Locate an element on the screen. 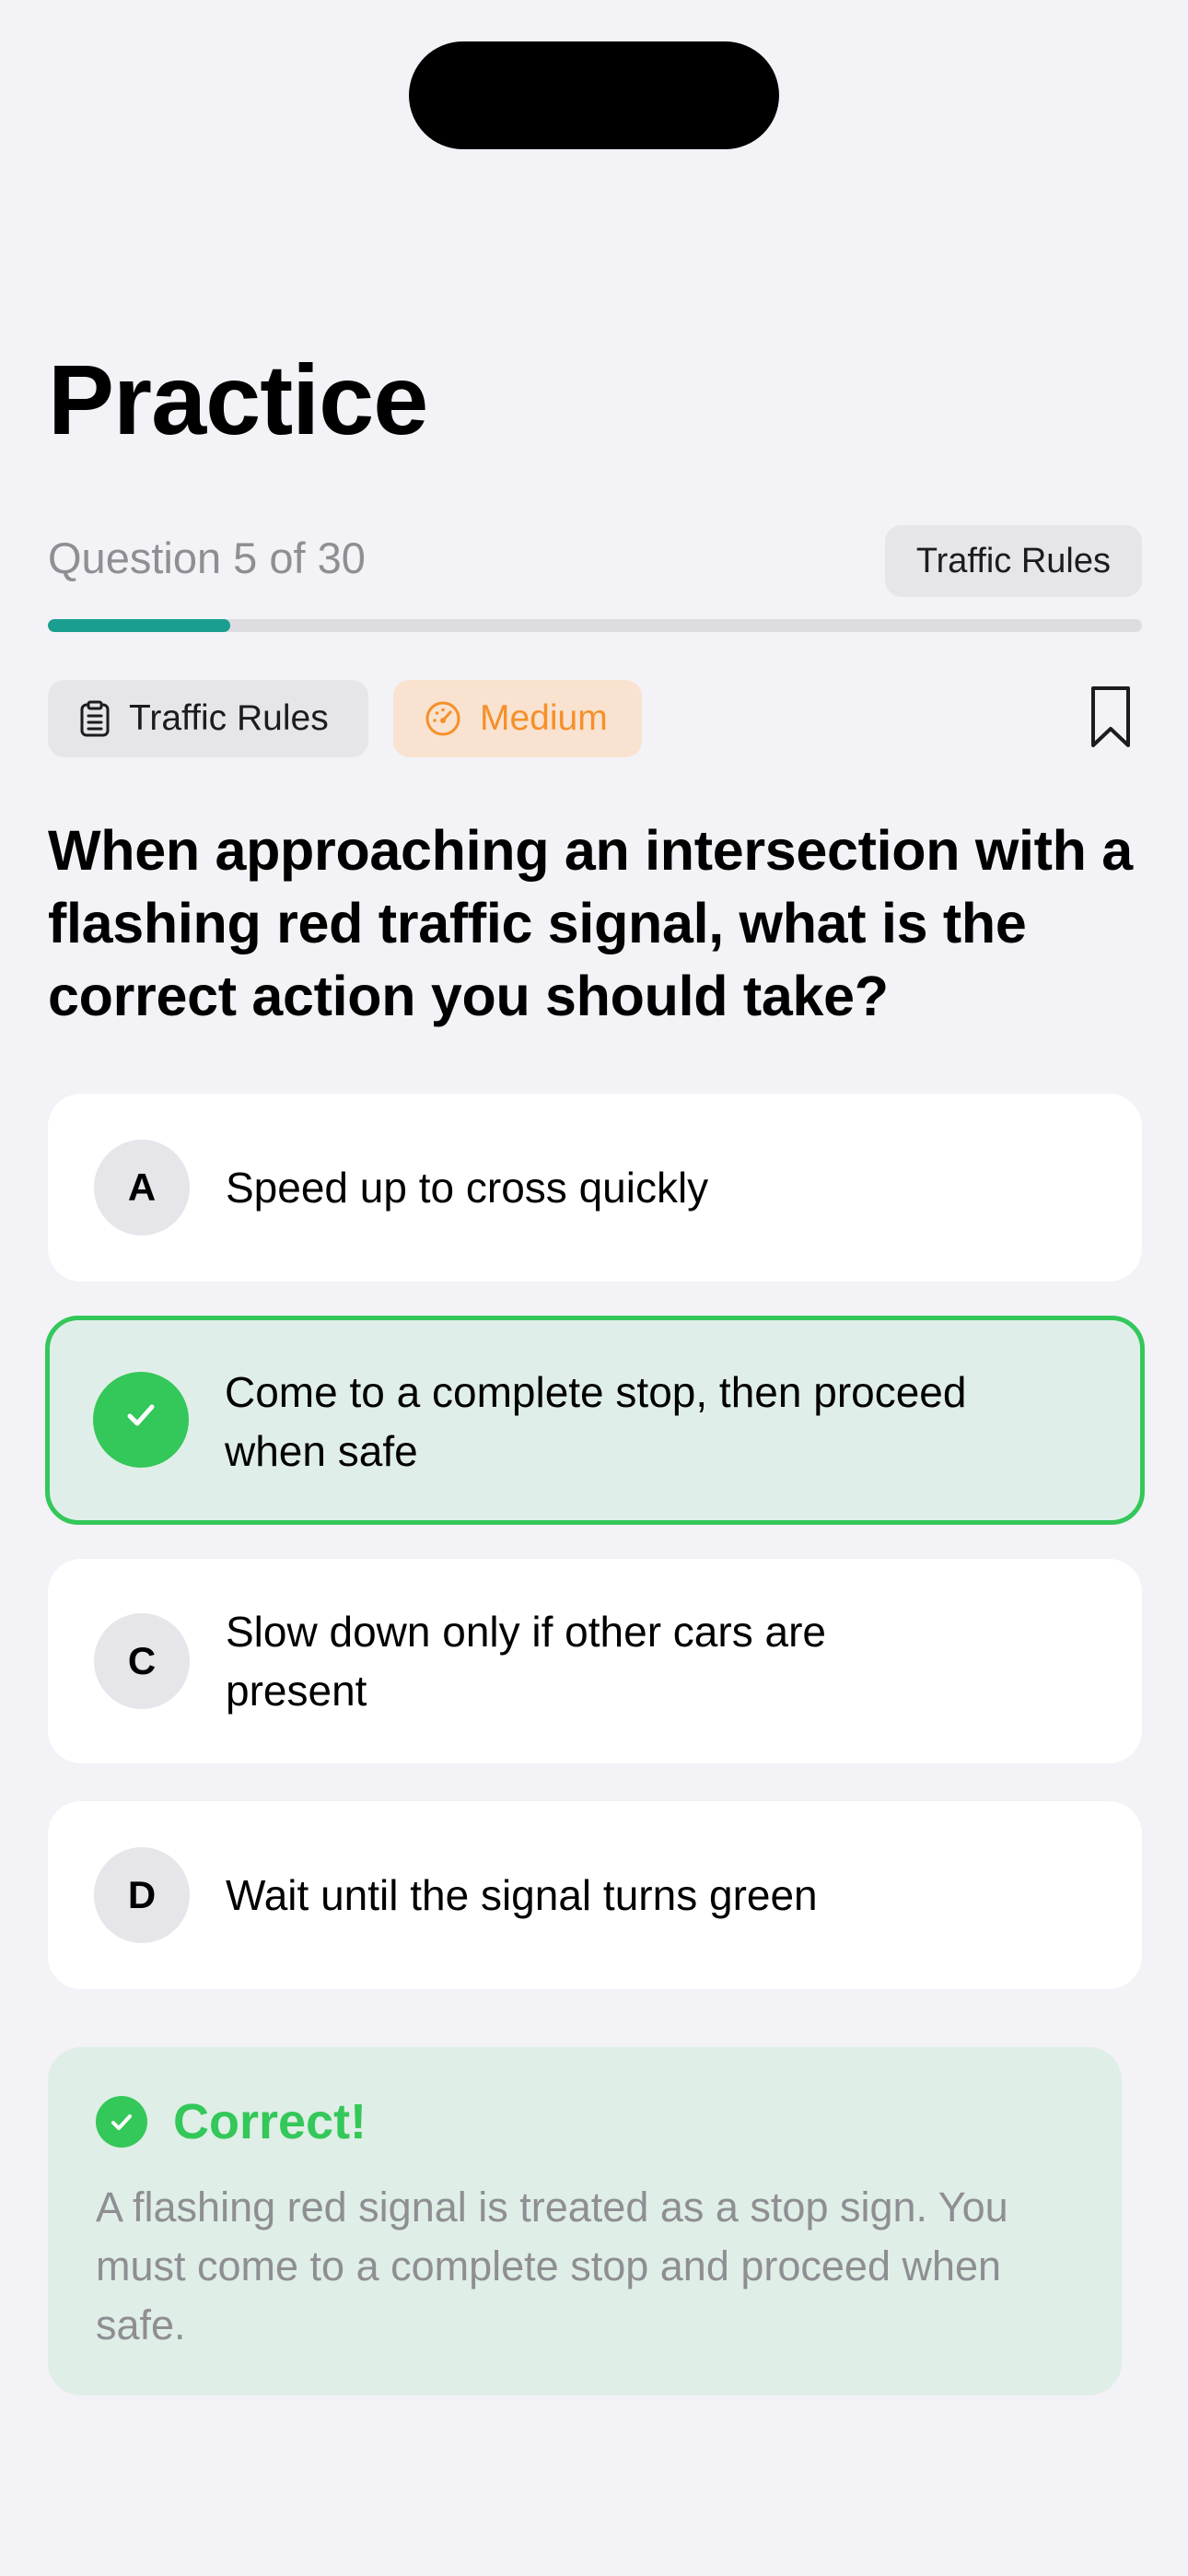  difficulty-tag-label: Medium is located at coordinates (544, 718).